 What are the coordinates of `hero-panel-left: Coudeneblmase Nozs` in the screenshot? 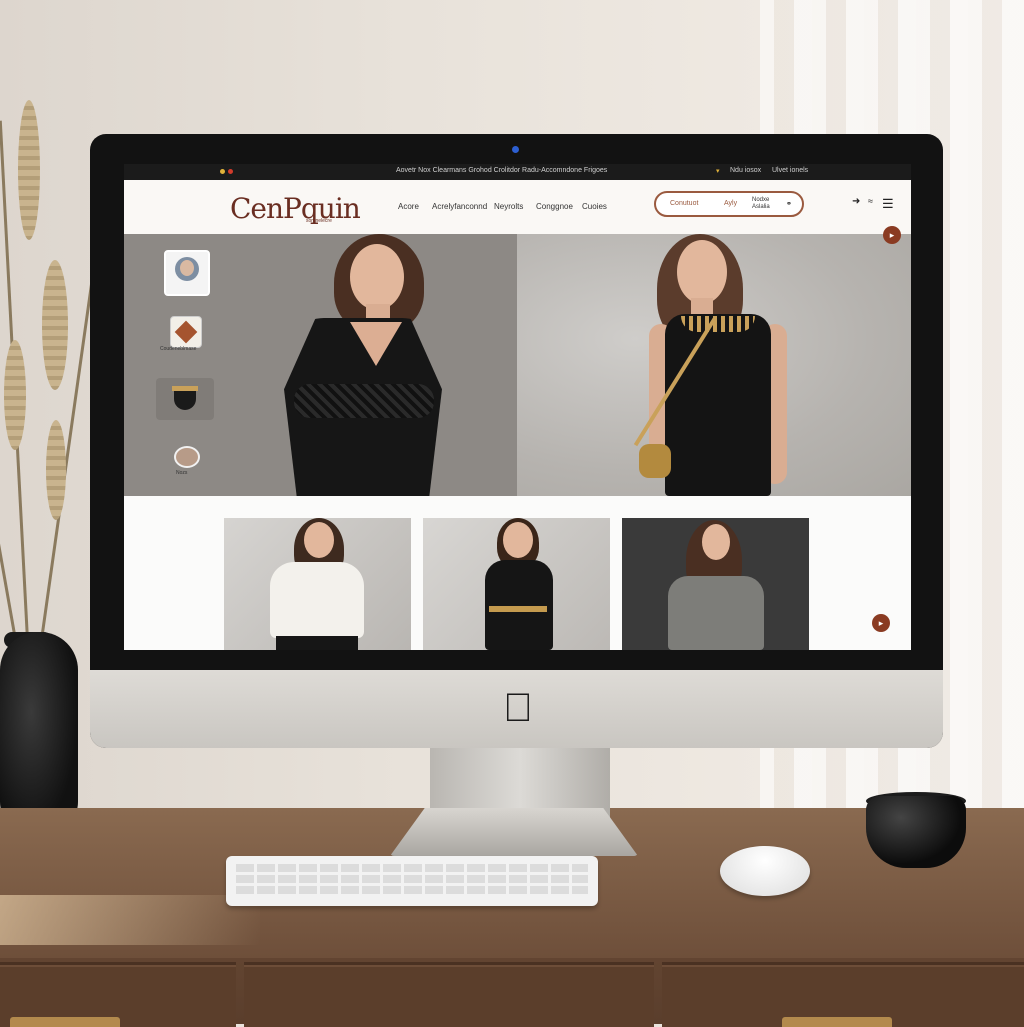 It's located at (320, 365).